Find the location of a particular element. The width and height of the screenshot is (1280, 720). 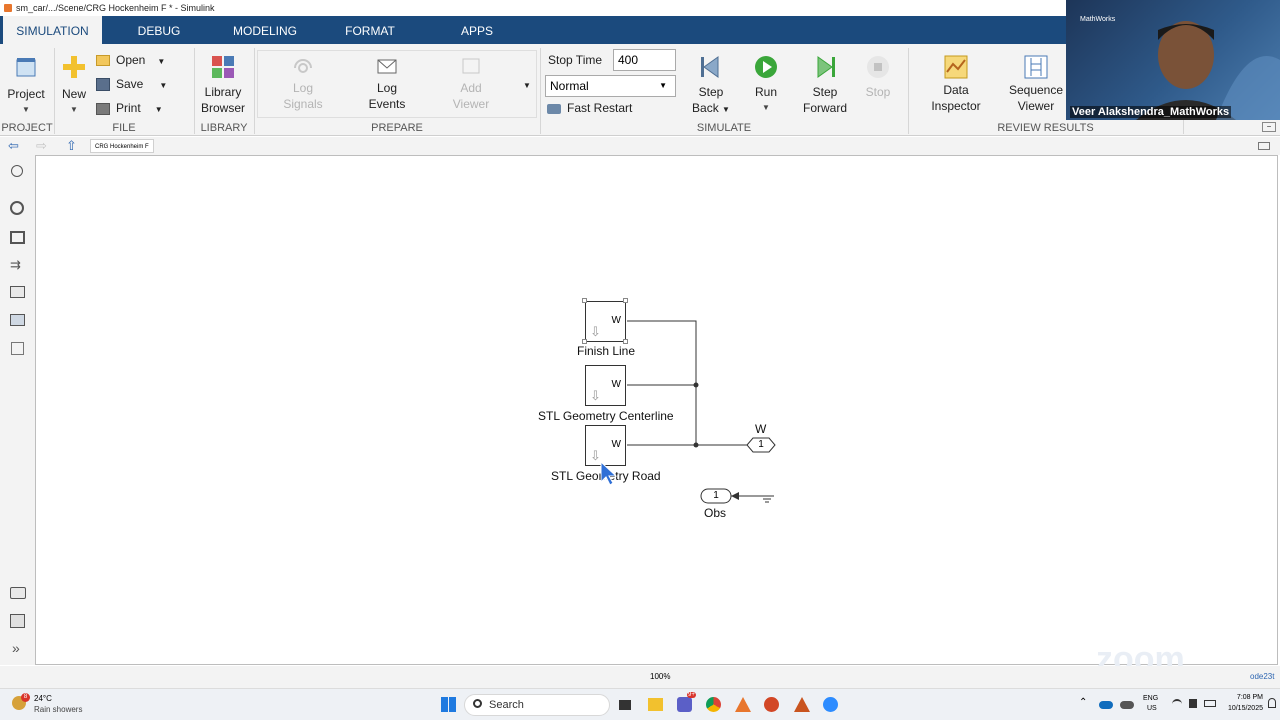

section-label-review-results: REVIEW RESULTS is located at coordinates (1045, 128).